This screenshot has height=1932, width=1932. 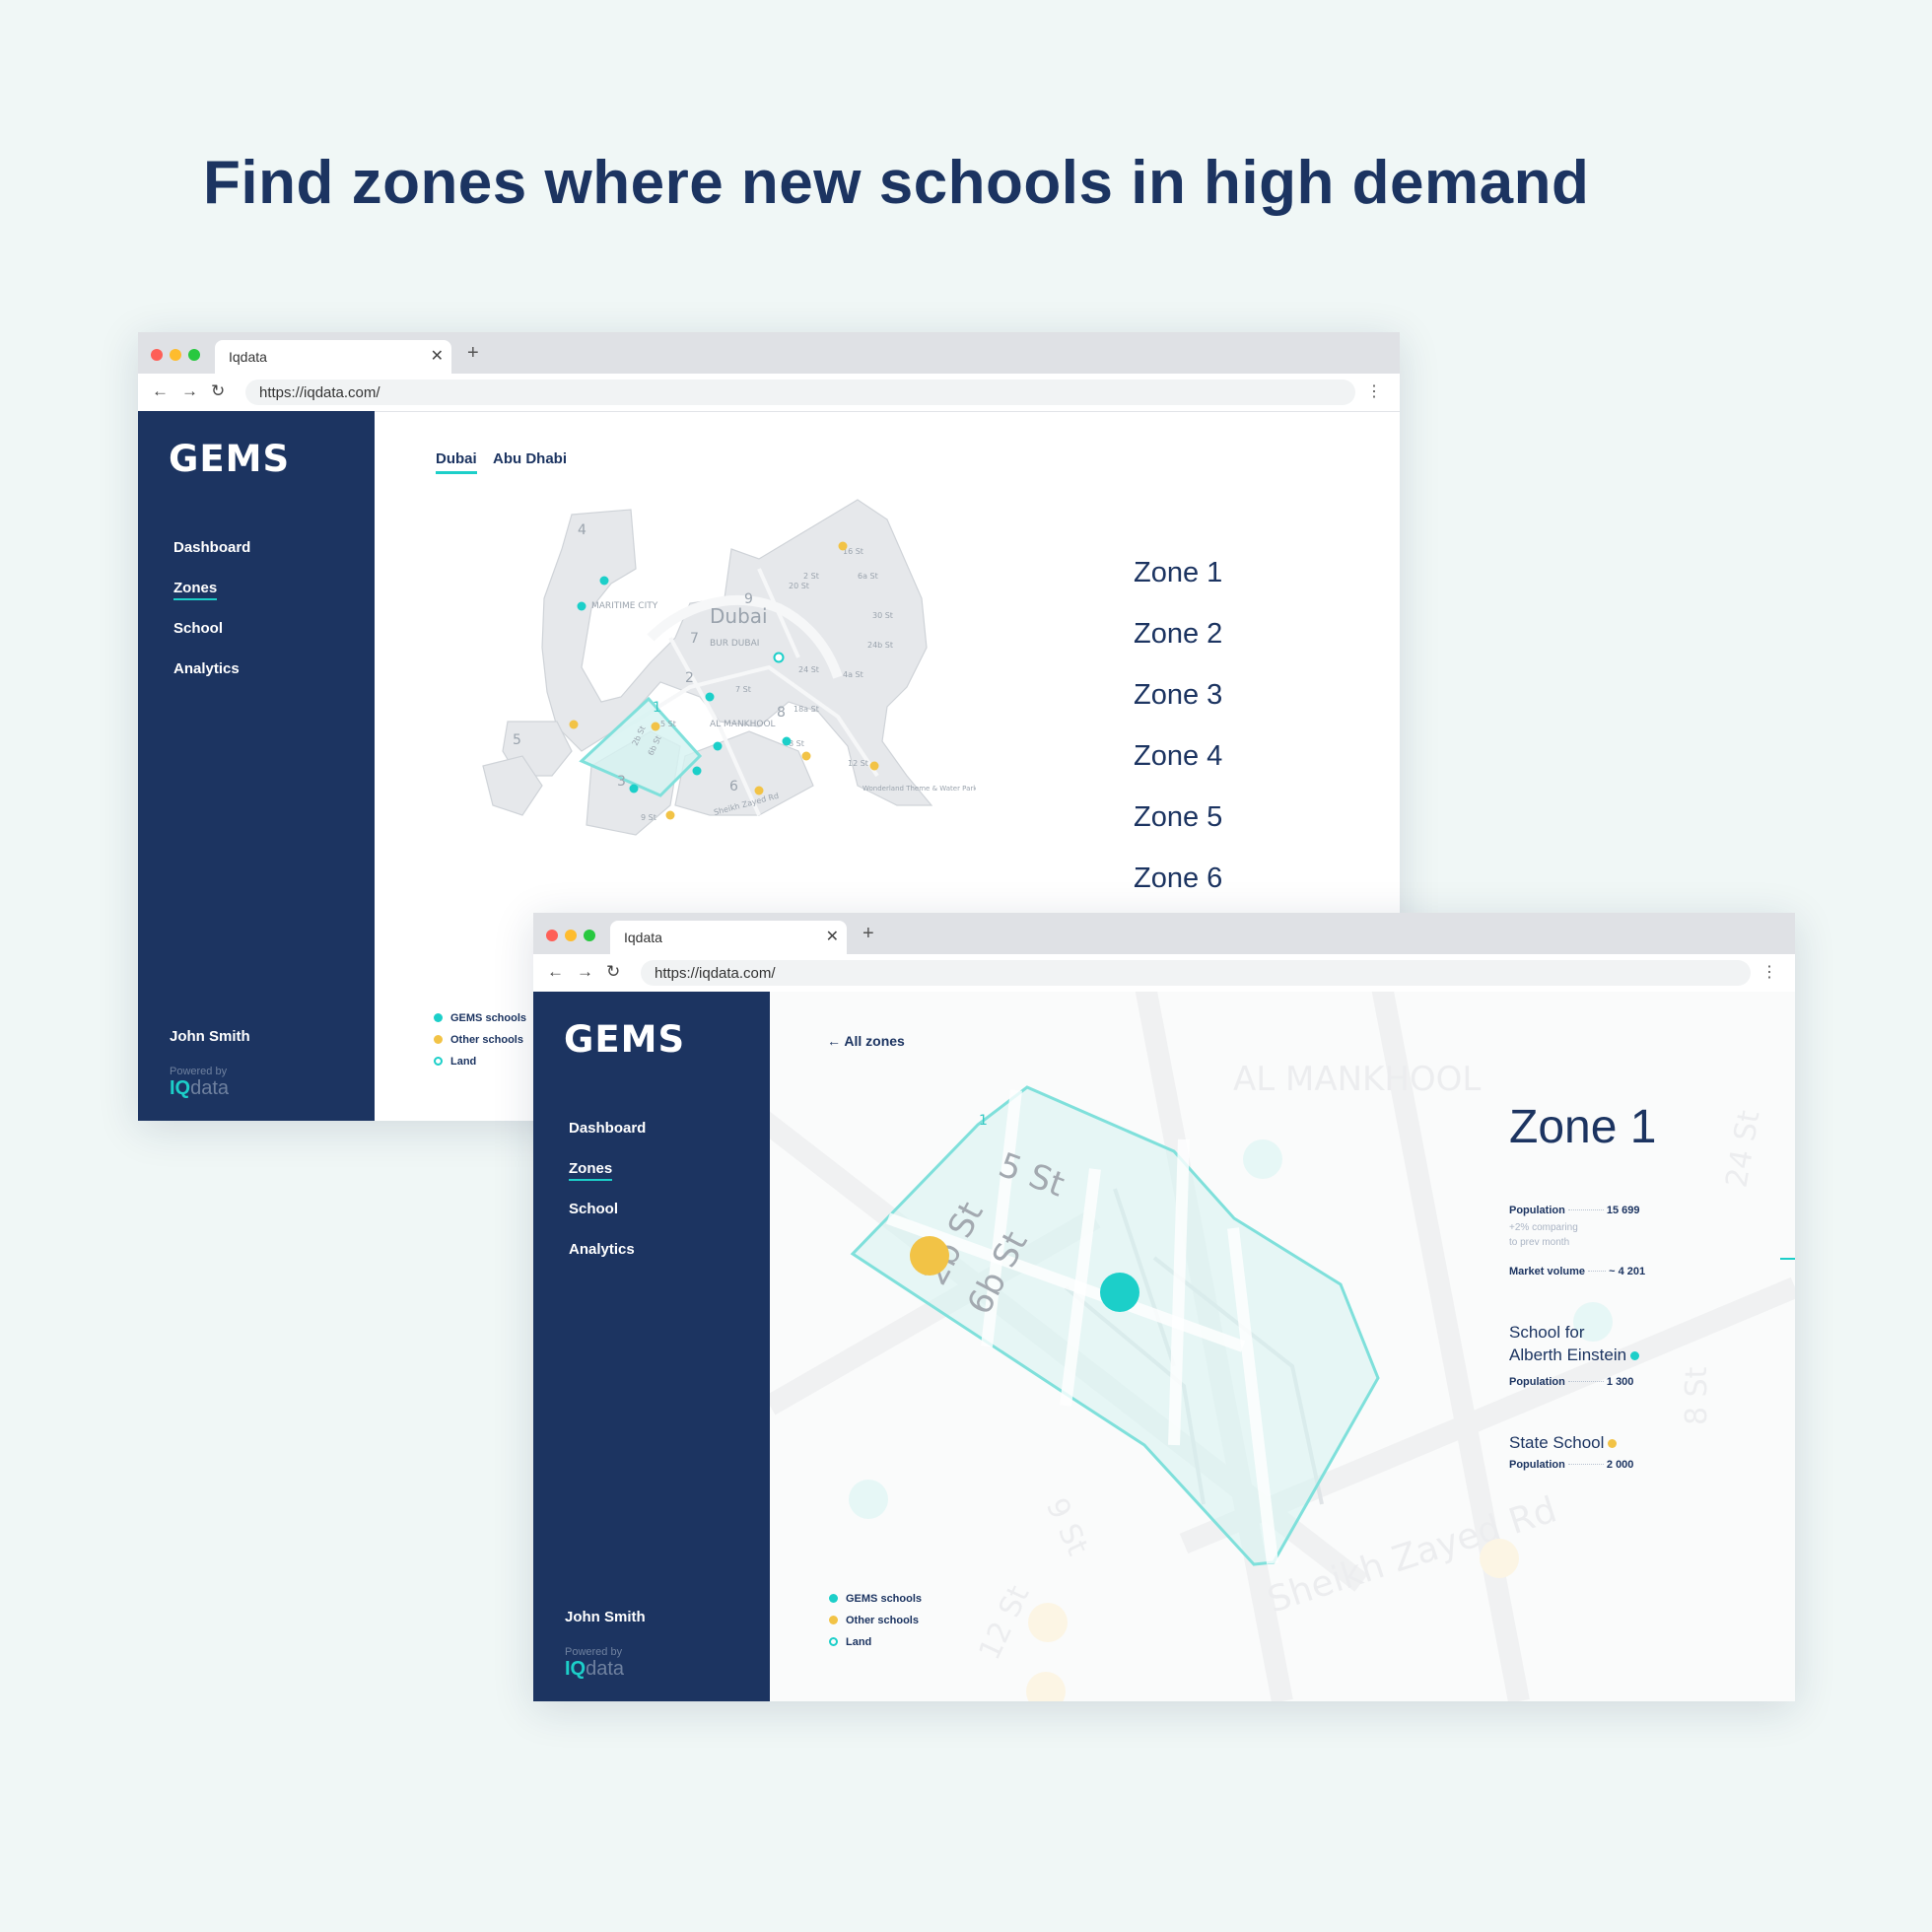 I want to click on land-marker, so click(x=779, y=657).